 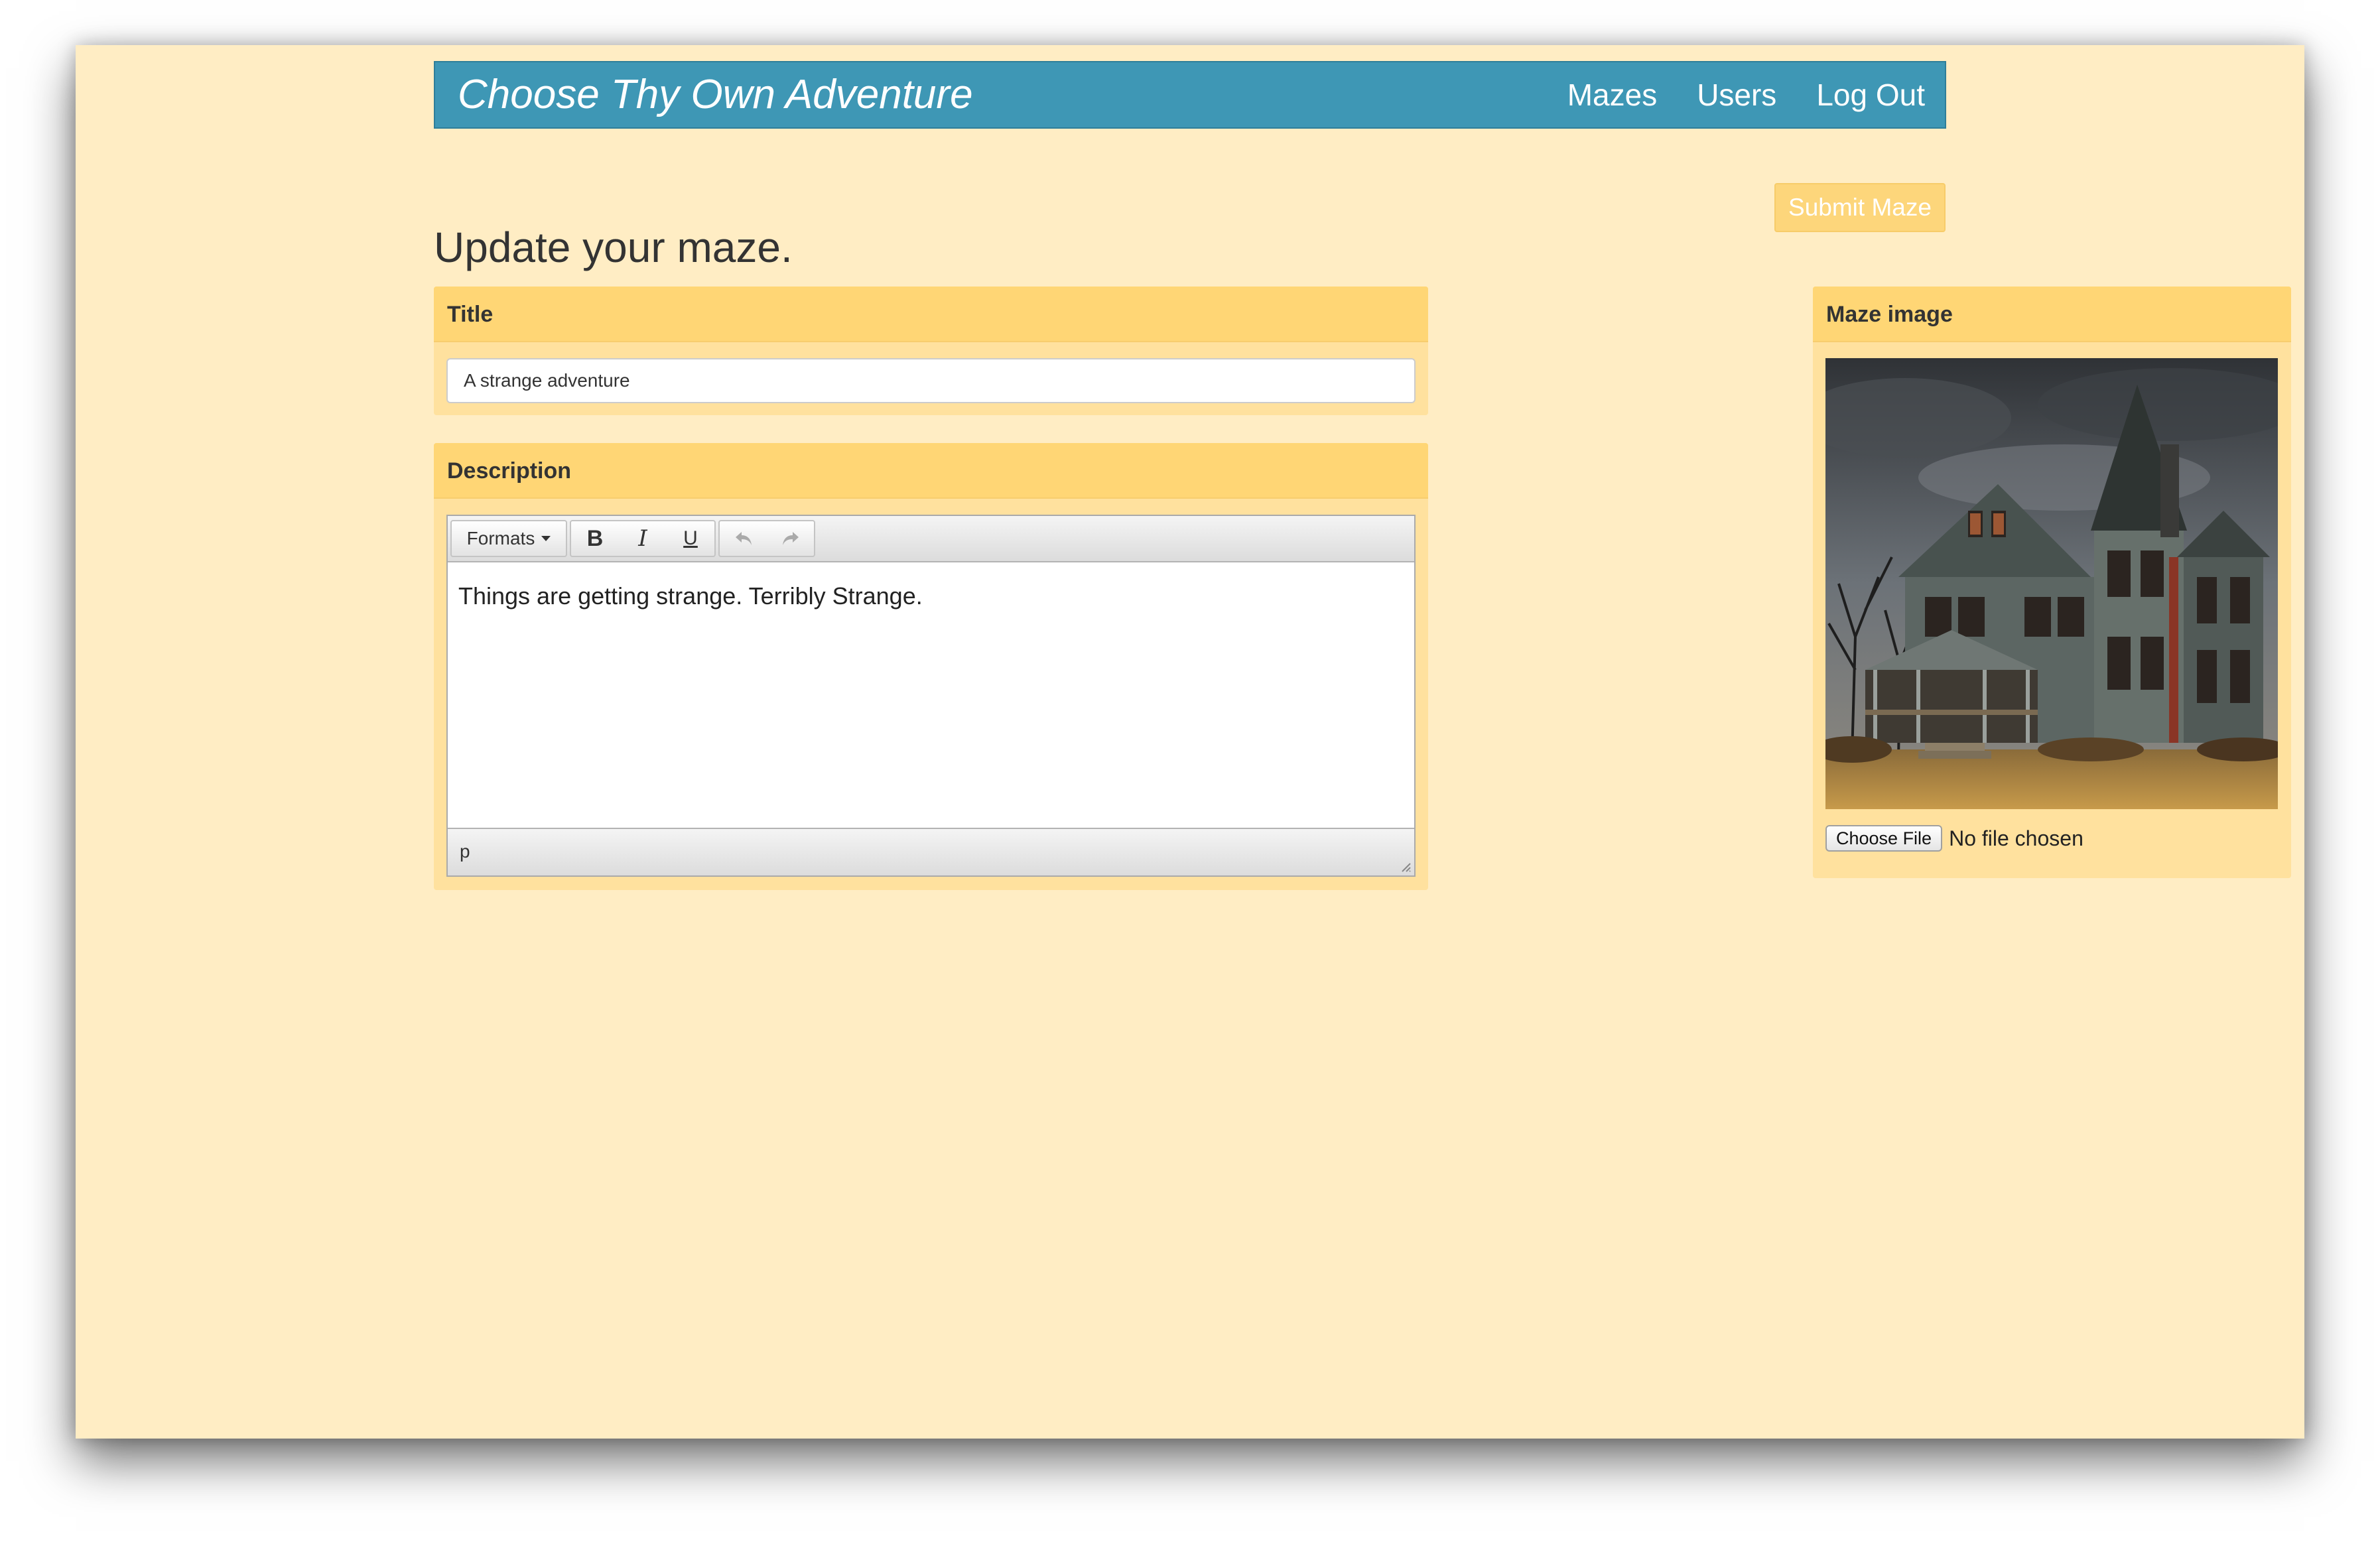 I want to click on description-panel-heading: Description, so click(x=931, y=471).